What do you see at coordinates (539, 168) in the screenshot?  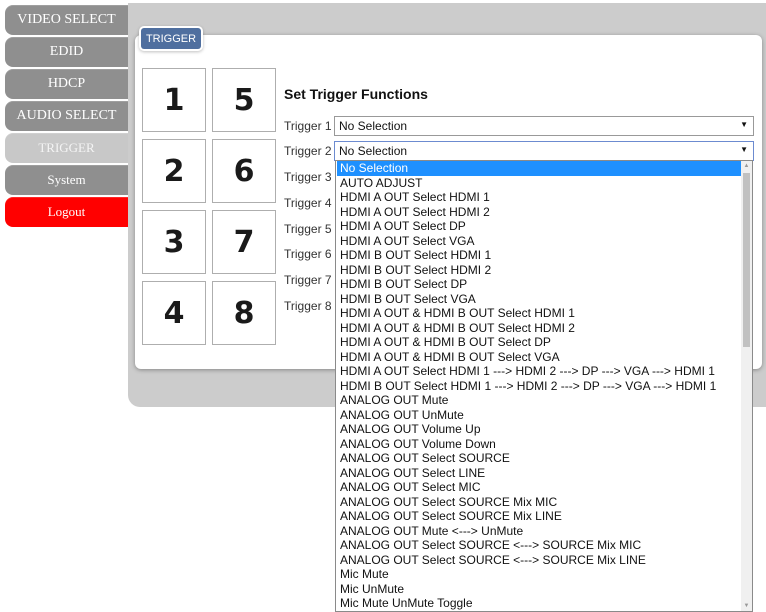 I see `dropdown-option: No Selection` at bounding box center [539, 168].